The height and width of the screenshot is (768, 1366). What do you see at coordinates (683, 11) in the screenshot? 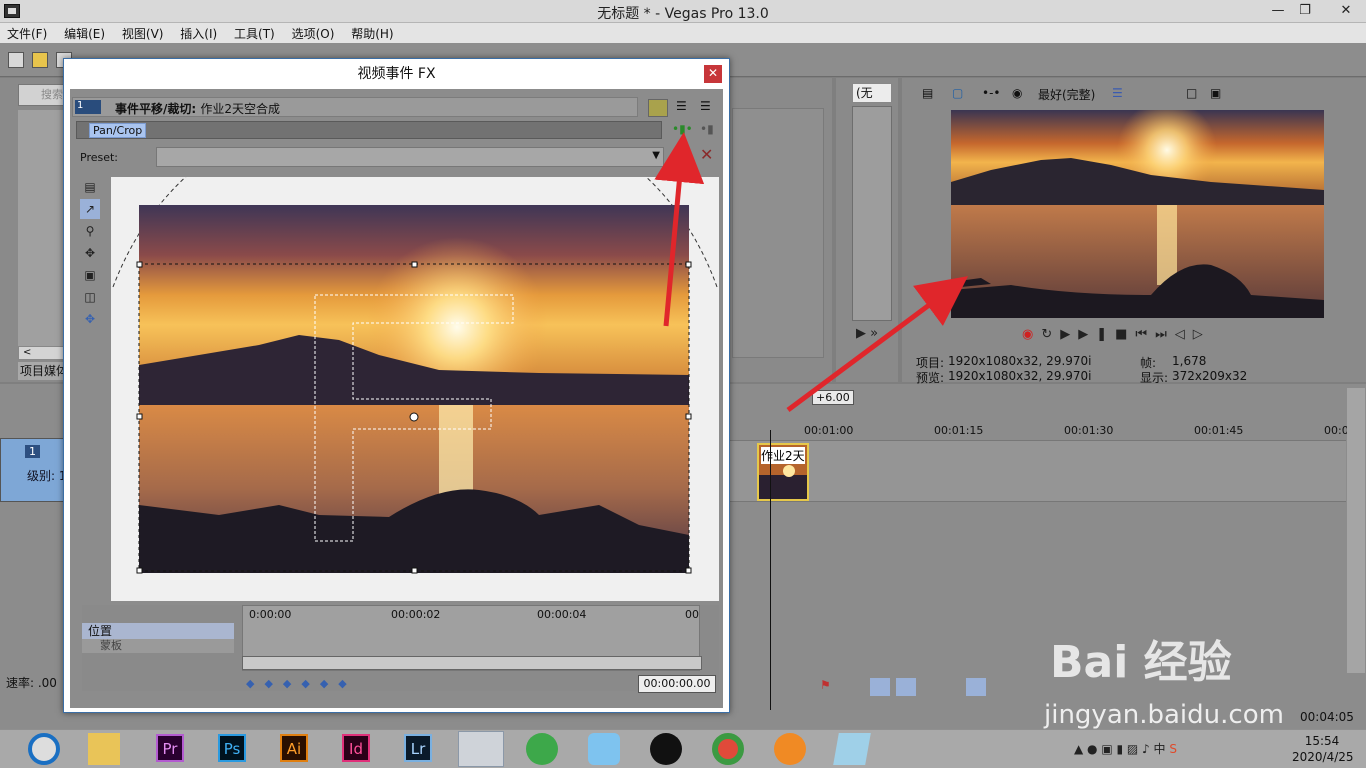
I see `title-bar: 无标题 * - Vegas Pro 13.0 — ❐ ✕` at bounding box center [683, 11].